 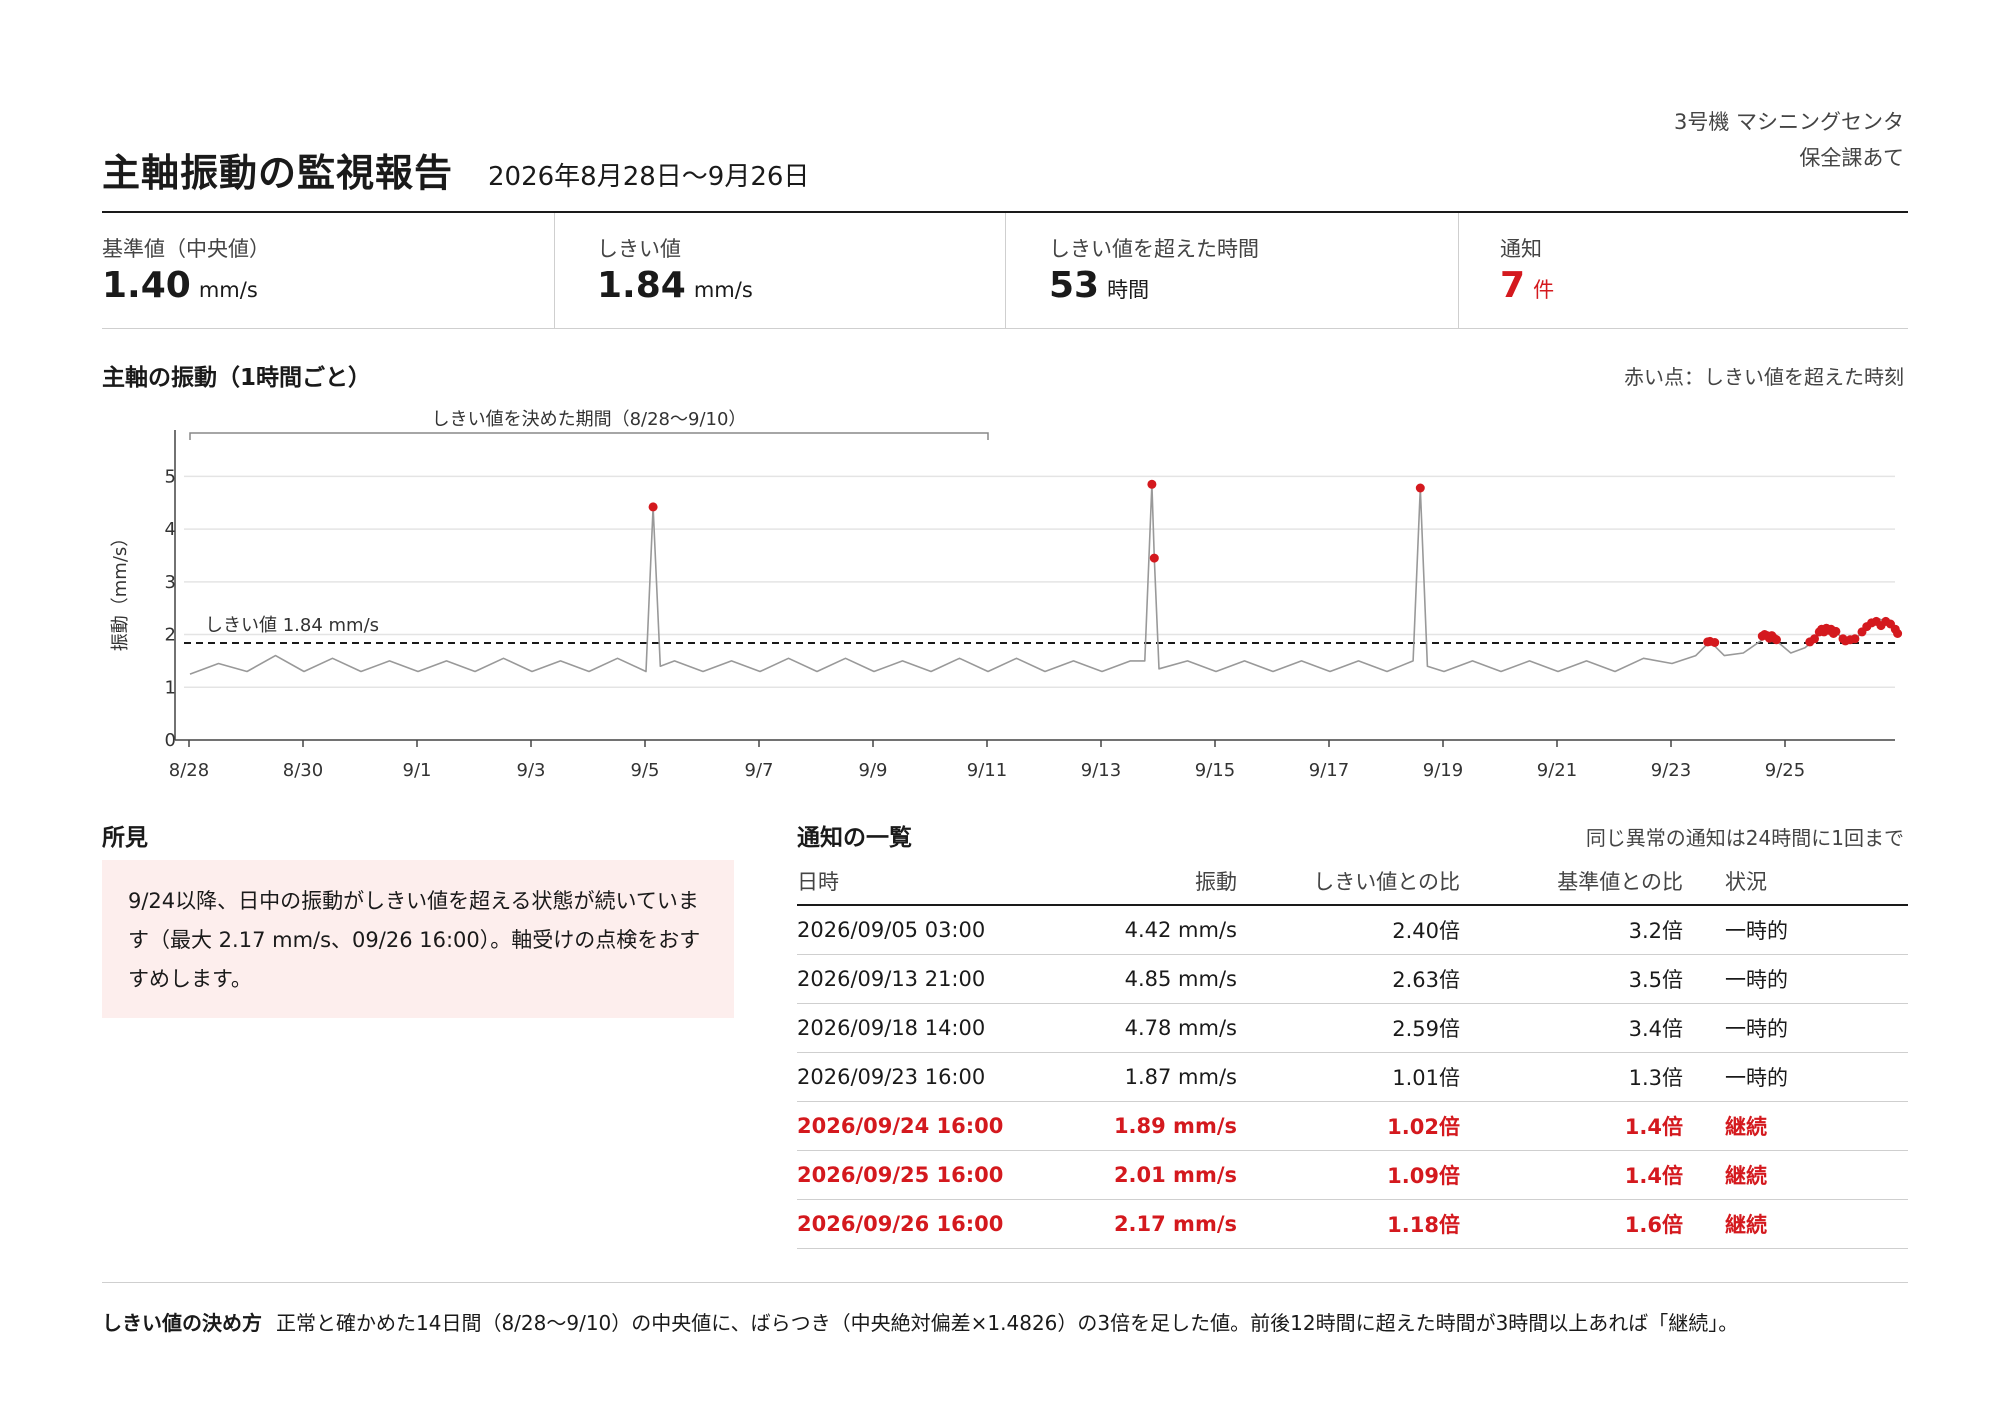 I want to click on x-tick-label: 9/23, so click(x=1671, y=770).